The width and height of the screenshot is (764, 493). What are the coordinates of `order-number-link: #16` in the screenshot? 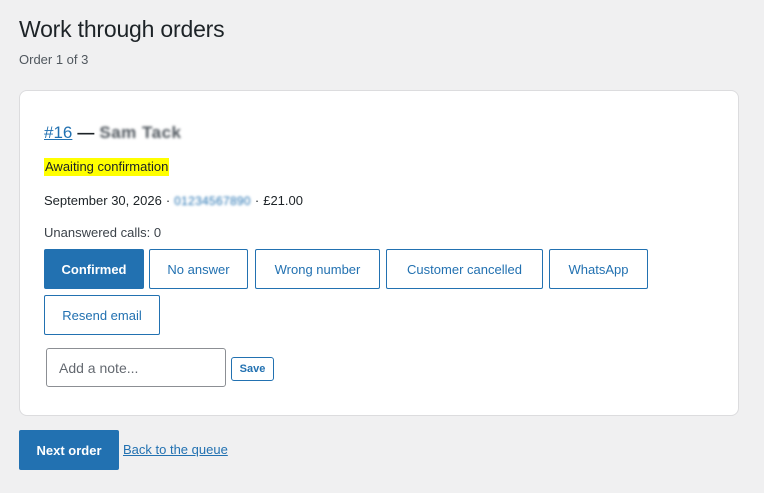 It's located at (58, 133).